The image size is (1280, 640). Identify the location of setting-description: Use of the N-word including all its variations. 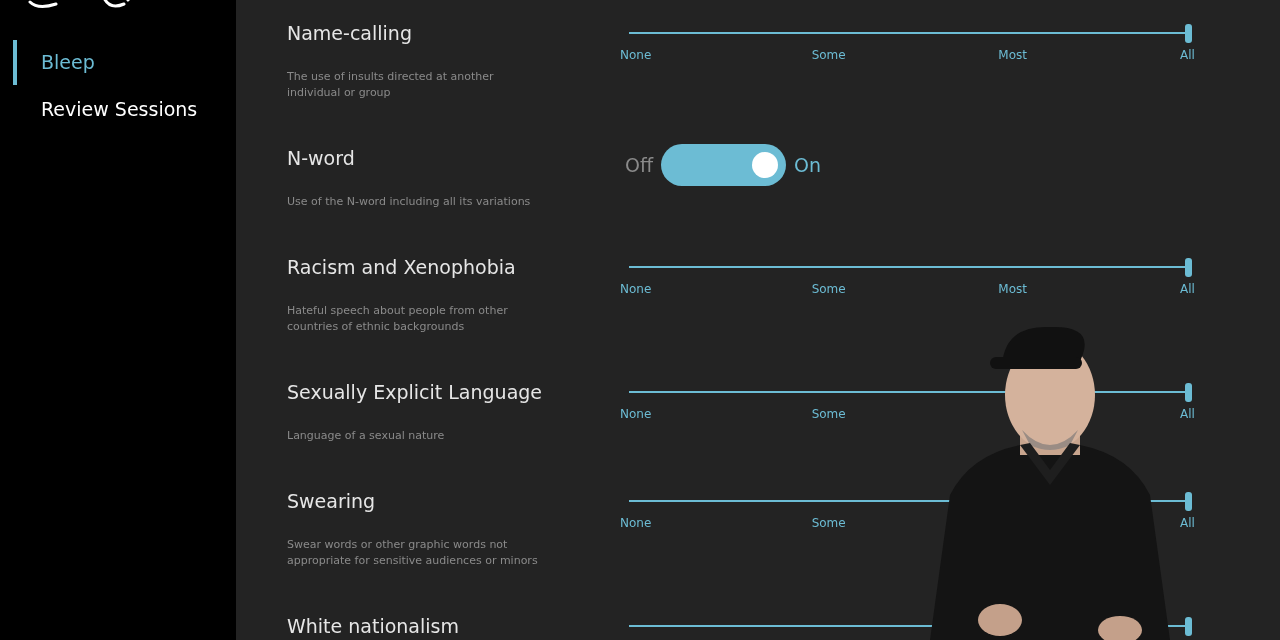
(409, 202).